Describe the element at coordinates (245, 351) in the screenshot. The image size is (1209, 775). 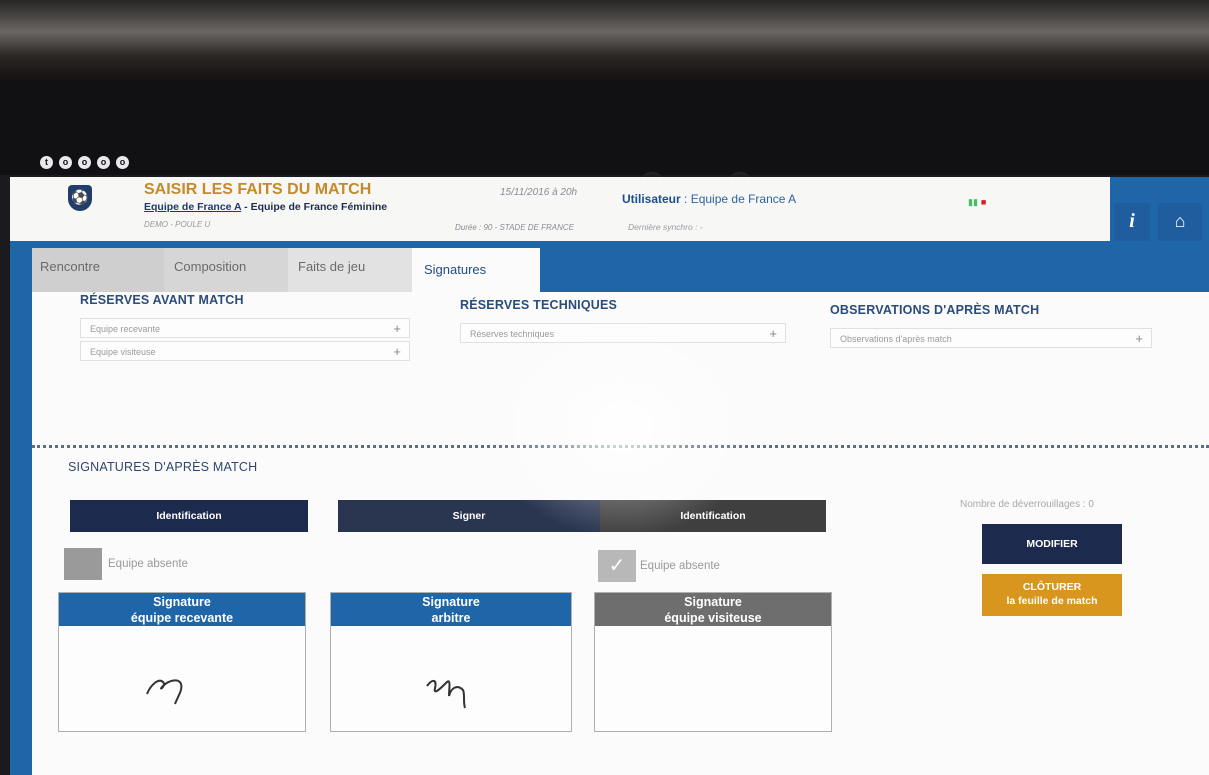
I see `reserve-away-field: Equipe visiteuse +` at that location.